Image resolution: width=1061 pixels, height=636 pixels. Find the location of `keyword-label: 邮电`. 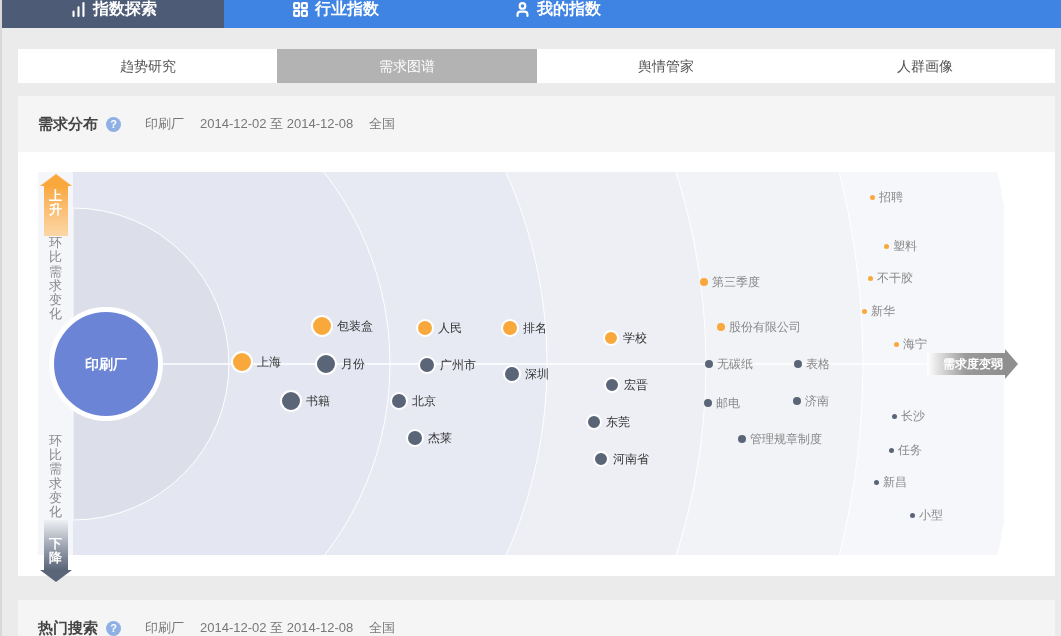

keyword-label: 邮电 is located at coordinates (728, 403).